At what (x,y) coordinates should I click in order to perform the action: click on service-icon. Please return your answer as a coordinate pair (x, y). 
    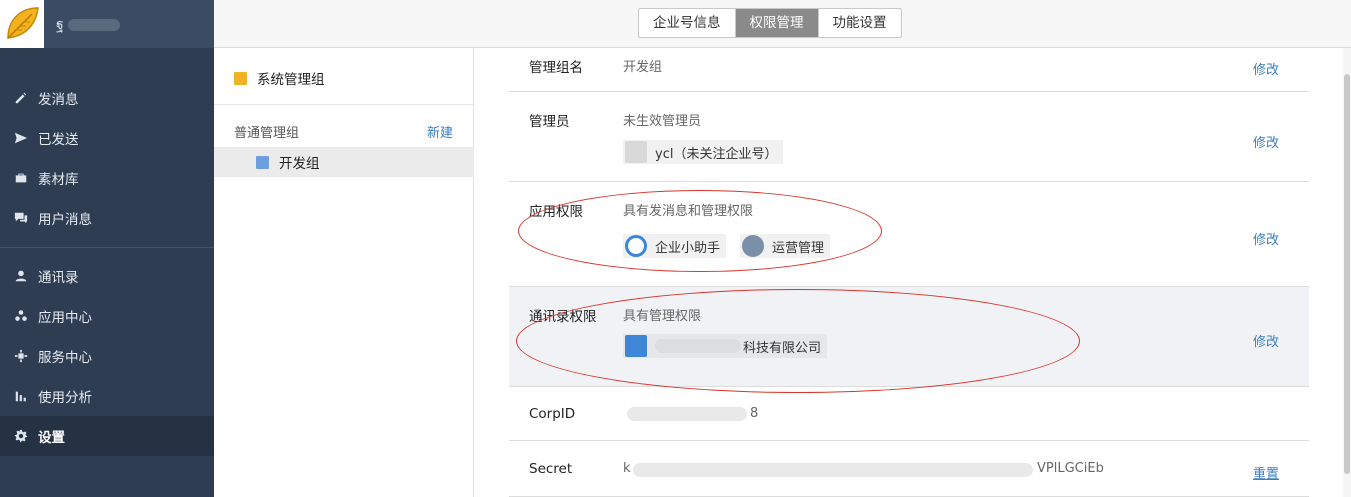
    Looking at the image, I should click on (21, 356).